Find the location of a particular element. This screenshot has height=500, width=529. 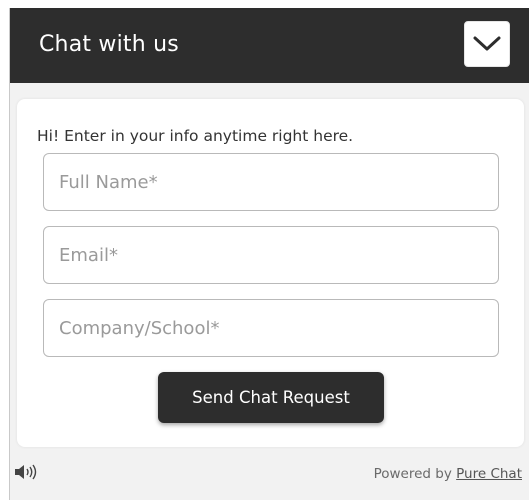

collapse-button is located at coordinates (487, 44).